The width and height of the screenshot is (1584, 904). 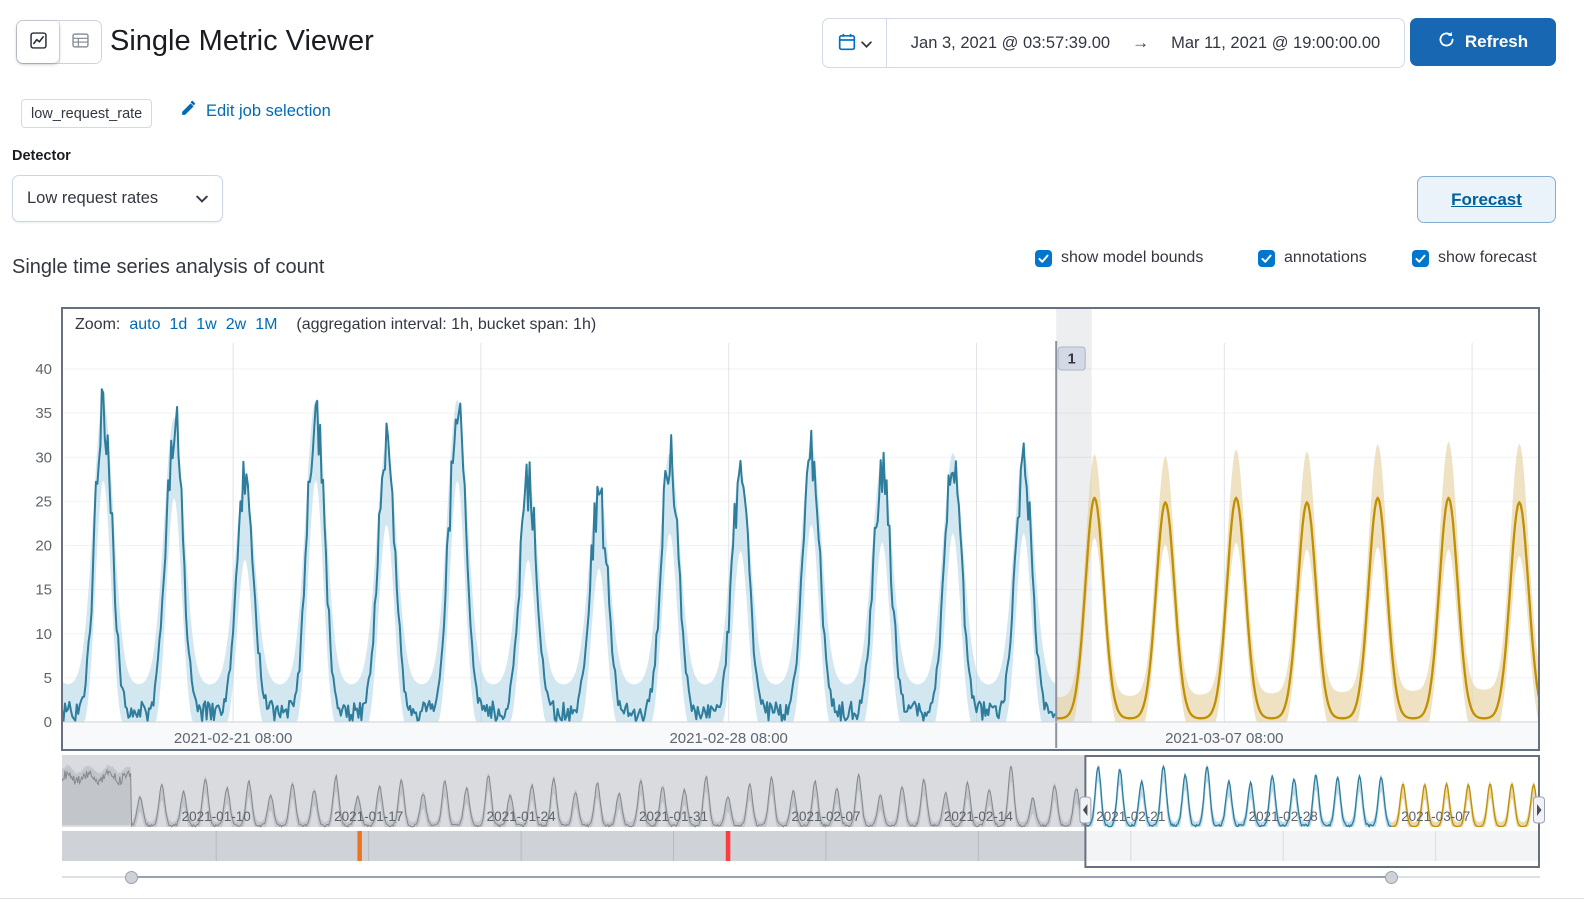 I want to click on edit-job-selection-link: Edit job selection, so click(x=255, y=111).